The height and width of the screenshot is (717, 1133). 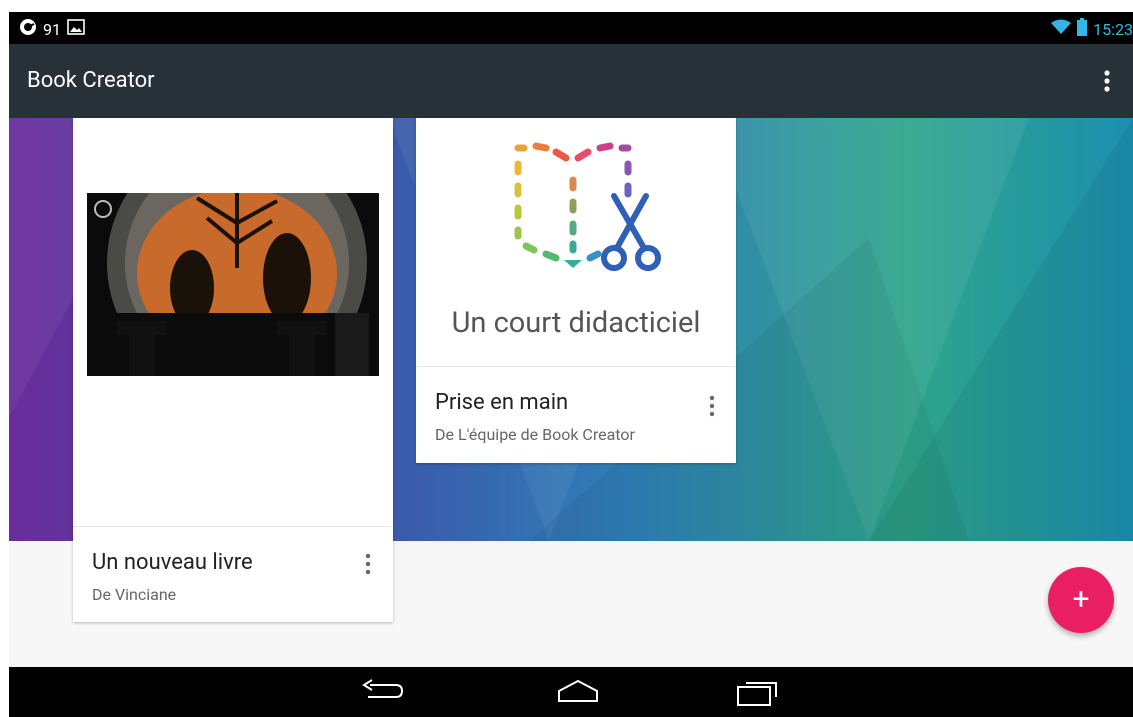 I want to click on add-icon: +, so click(x=1081, y=599).